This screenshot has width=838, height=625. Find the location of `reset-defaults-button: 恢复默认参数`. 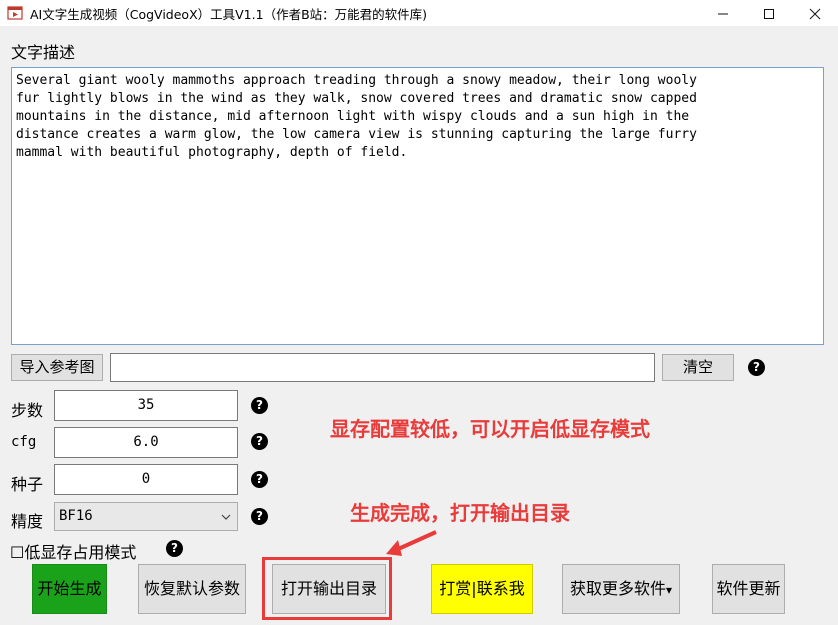

reset-defaults-button: 恢复默认参数 is located at coordinates (192, 589).